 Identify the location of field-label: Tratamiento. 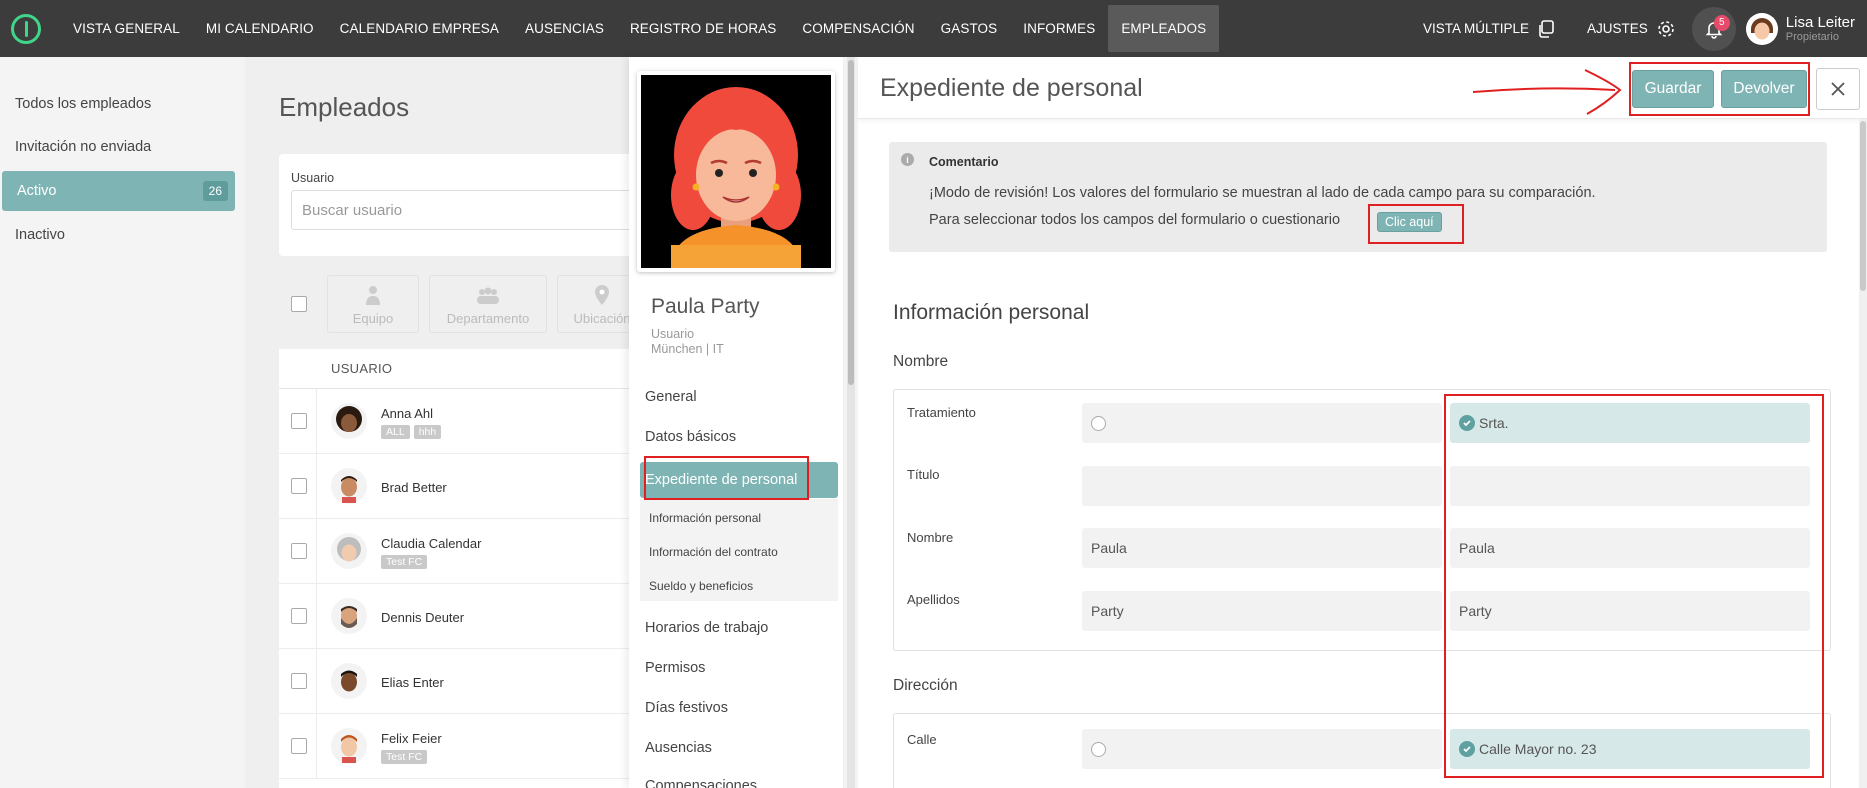
(941, 412).